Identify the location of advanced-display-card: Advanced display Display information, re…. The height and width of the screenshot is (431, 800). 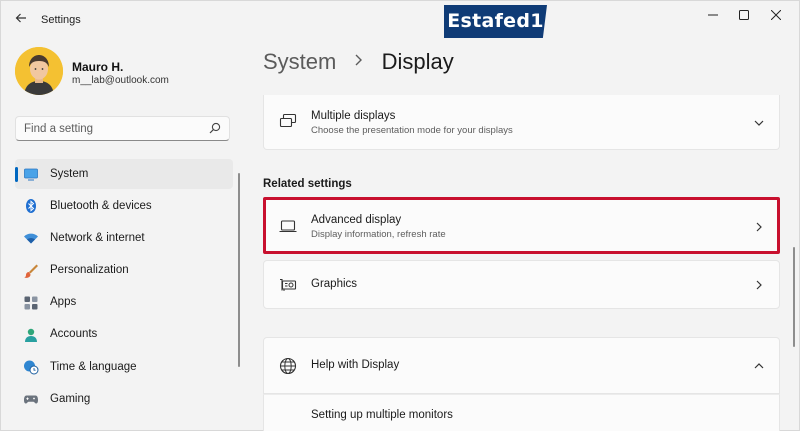
(521, 225).